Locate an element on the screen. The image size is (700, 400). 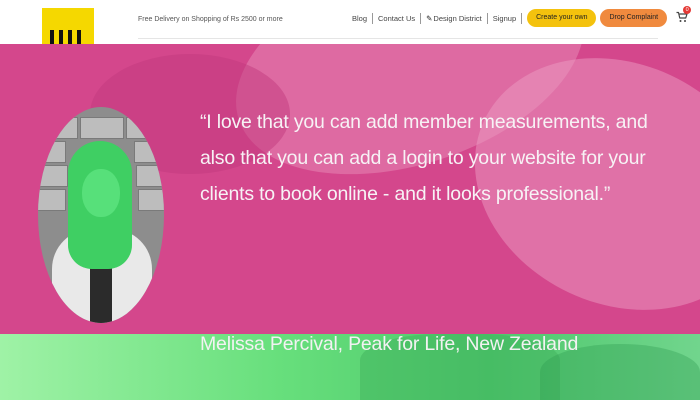
header-divider is located at coordinates (398, 38).